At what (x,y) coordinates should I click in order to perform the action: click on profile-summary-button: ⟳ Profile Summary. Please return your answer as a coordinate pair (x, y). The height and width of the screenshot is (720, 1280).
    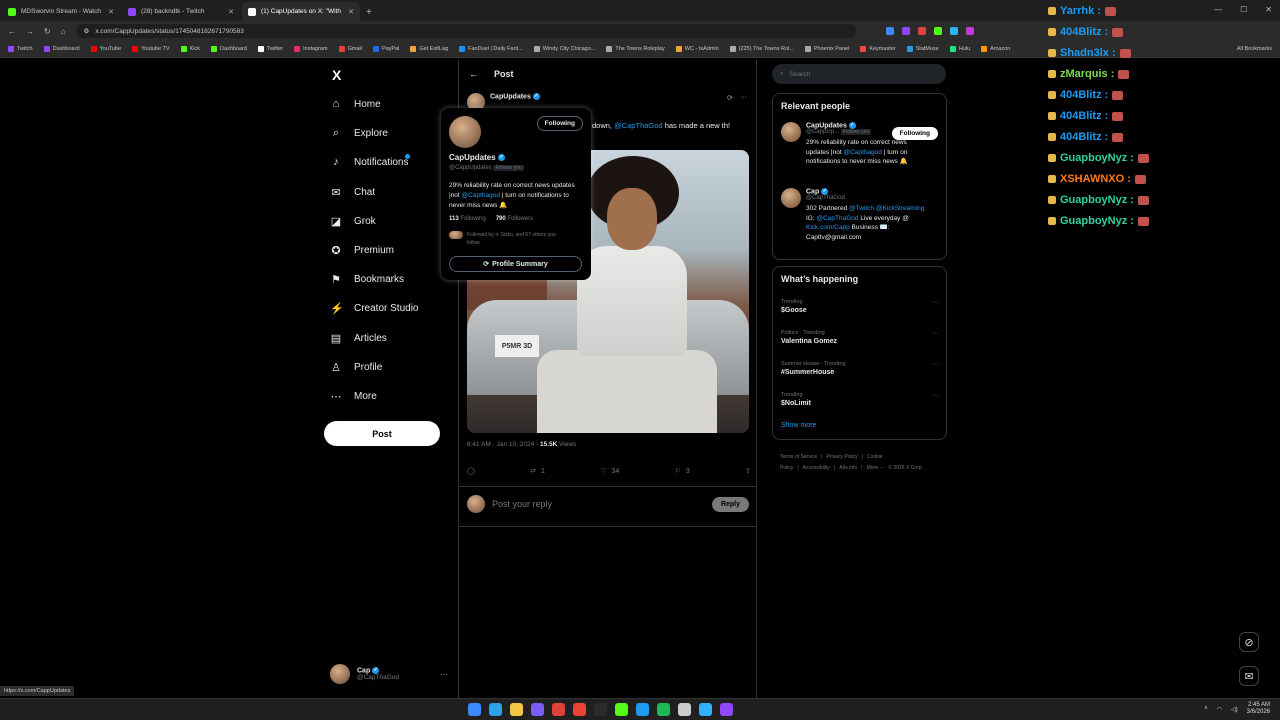
    Looking at the image, I should click on (515, 264).